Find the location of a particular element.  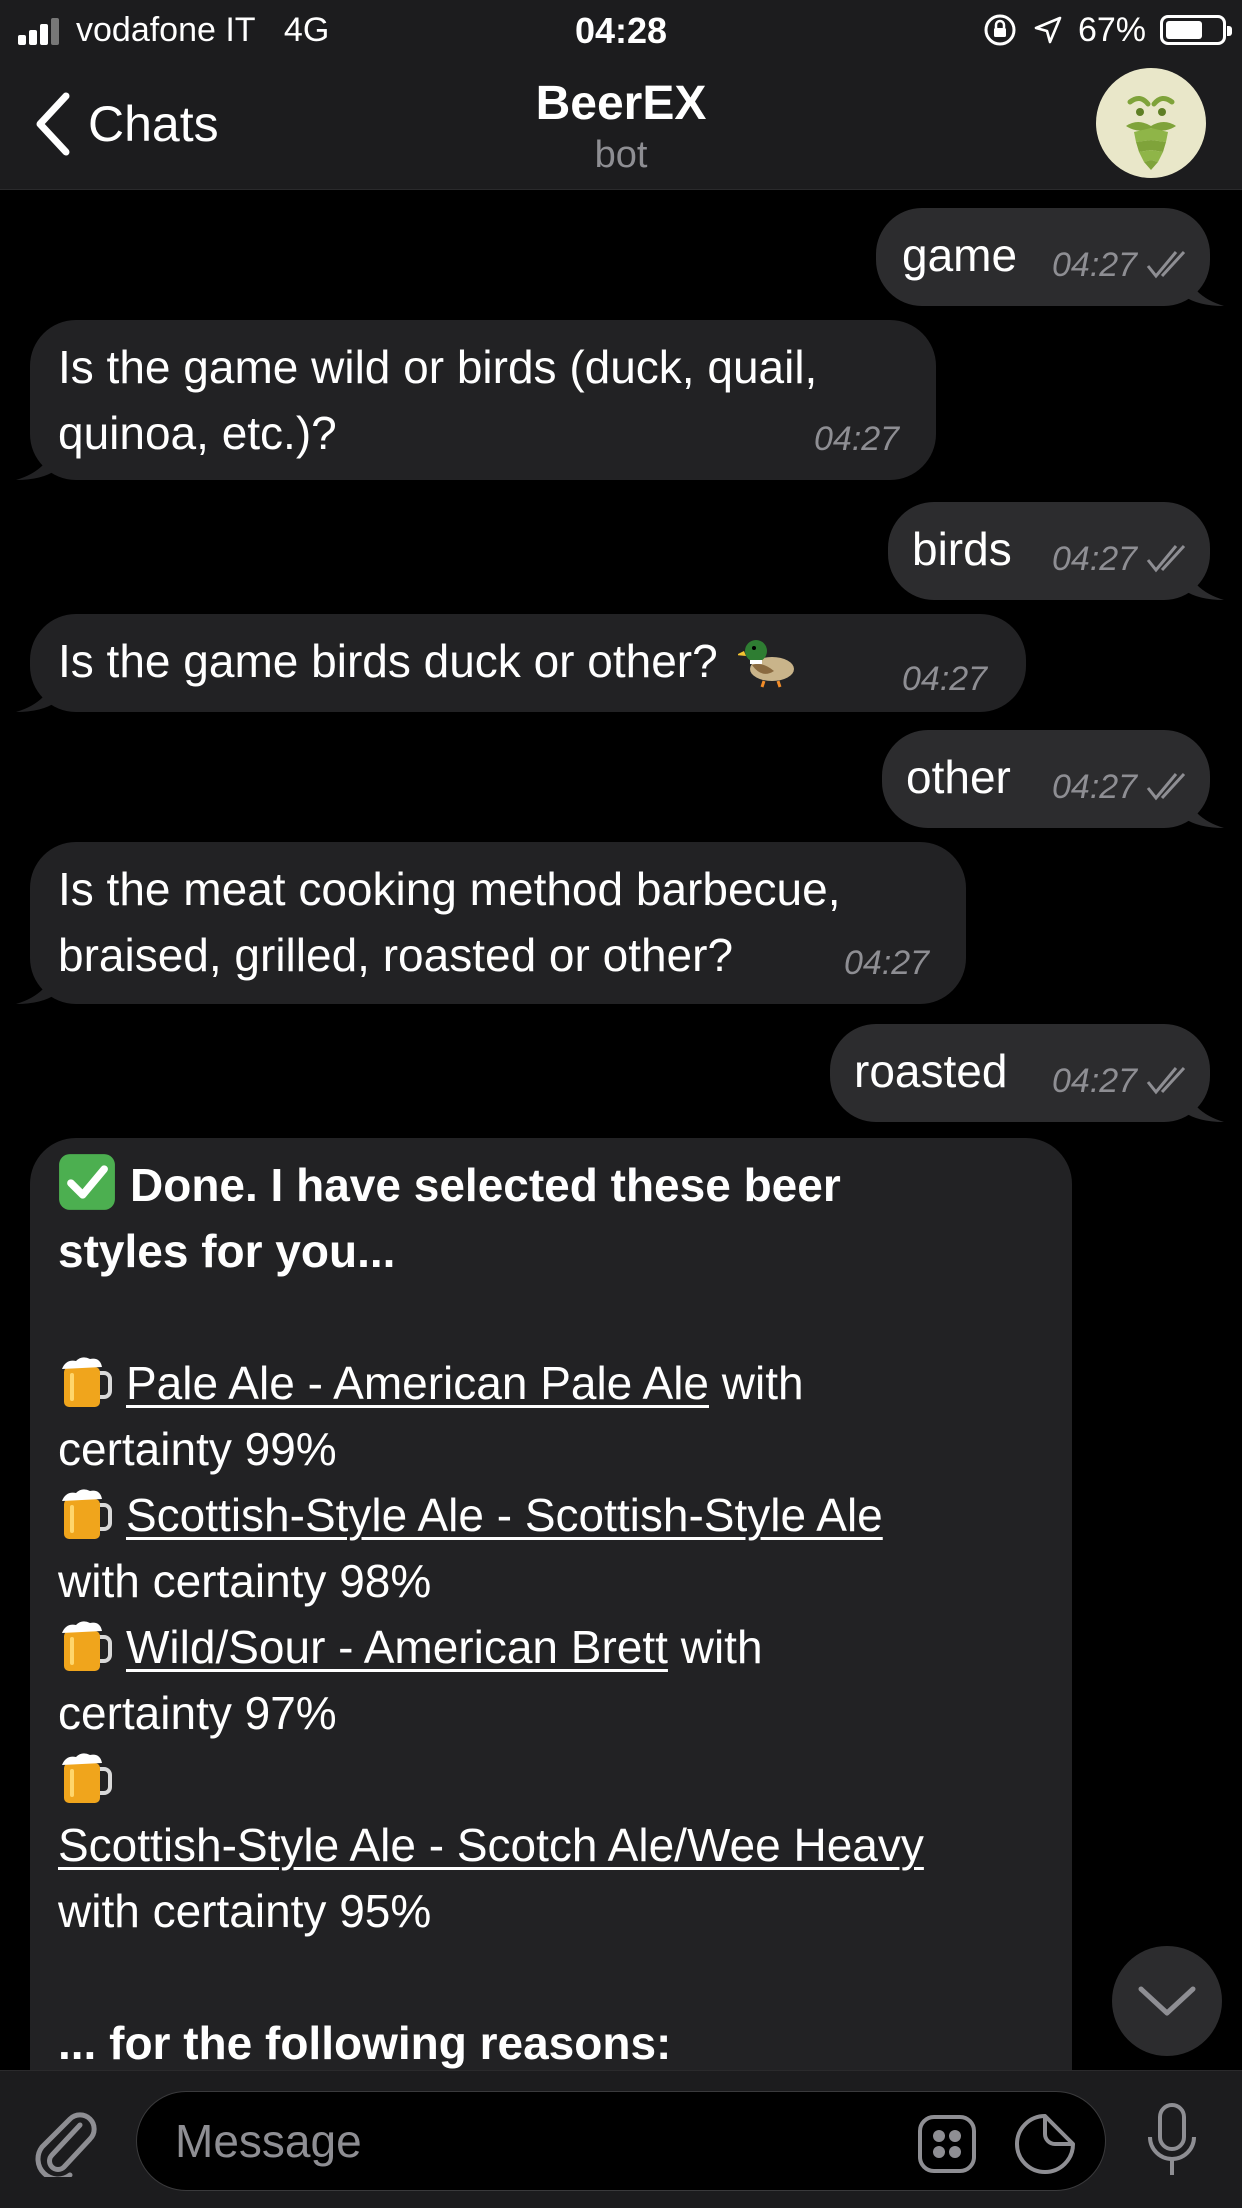

microphone-icon is located at coordinates (1172, 2141).